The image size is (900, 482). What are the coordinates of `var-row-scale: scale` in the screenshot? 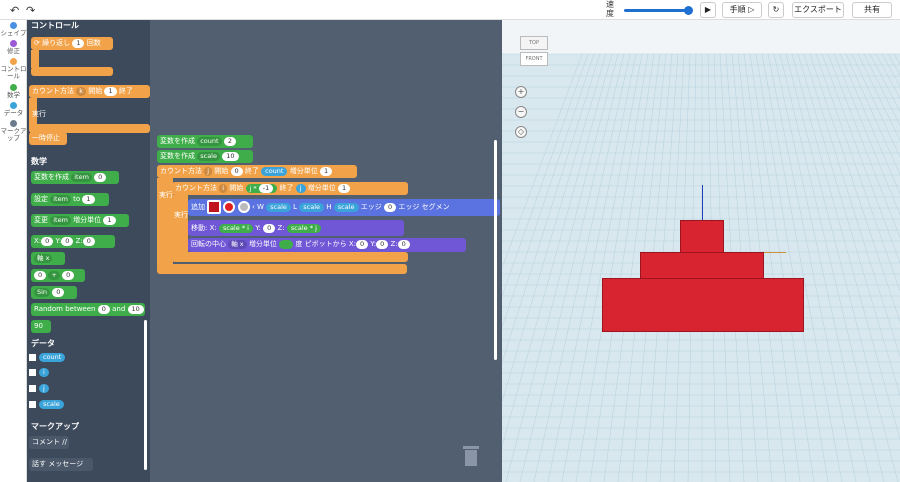 It's located at (46, 405).